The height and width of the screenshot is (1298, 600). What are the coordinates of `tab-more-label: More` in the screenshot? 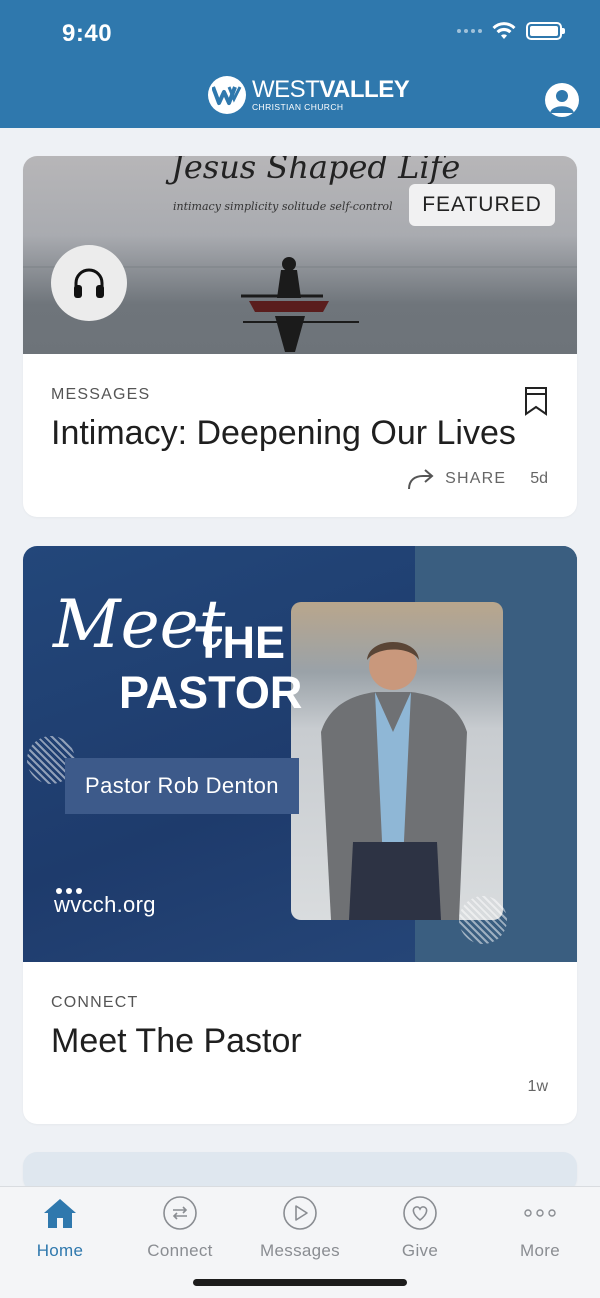 It's located at (540, 1250).